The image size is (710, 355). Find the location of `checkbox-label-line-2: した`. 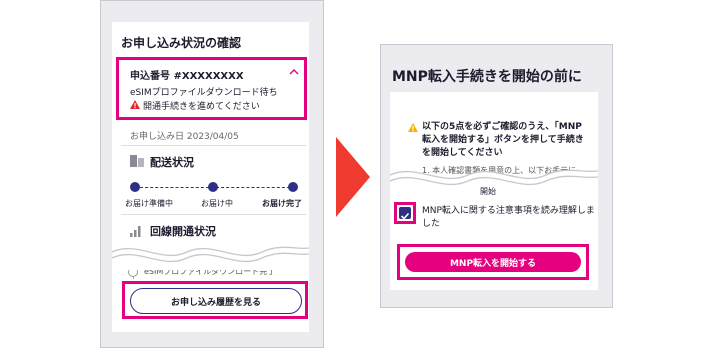

checkbox-label-line-2: した is located at coordinates (431, 224).